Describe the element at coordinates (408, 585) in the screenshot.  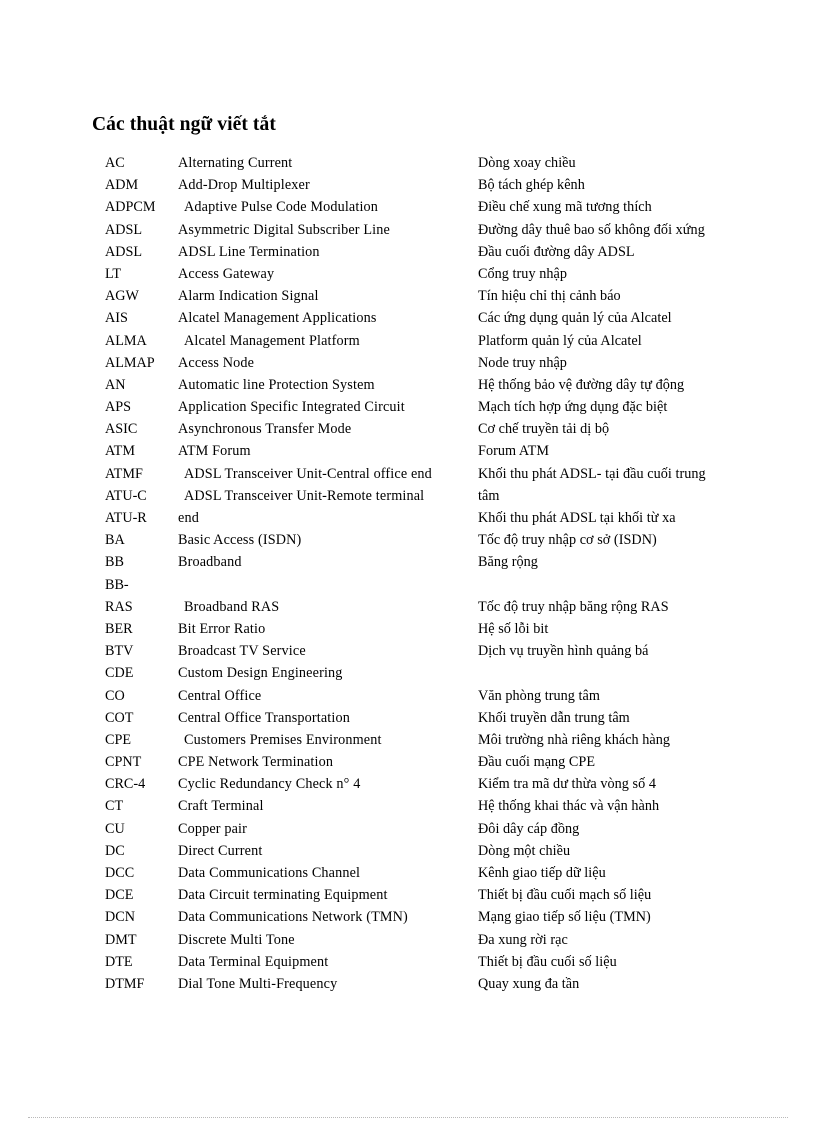
I see `table-row: BB-` at that location.